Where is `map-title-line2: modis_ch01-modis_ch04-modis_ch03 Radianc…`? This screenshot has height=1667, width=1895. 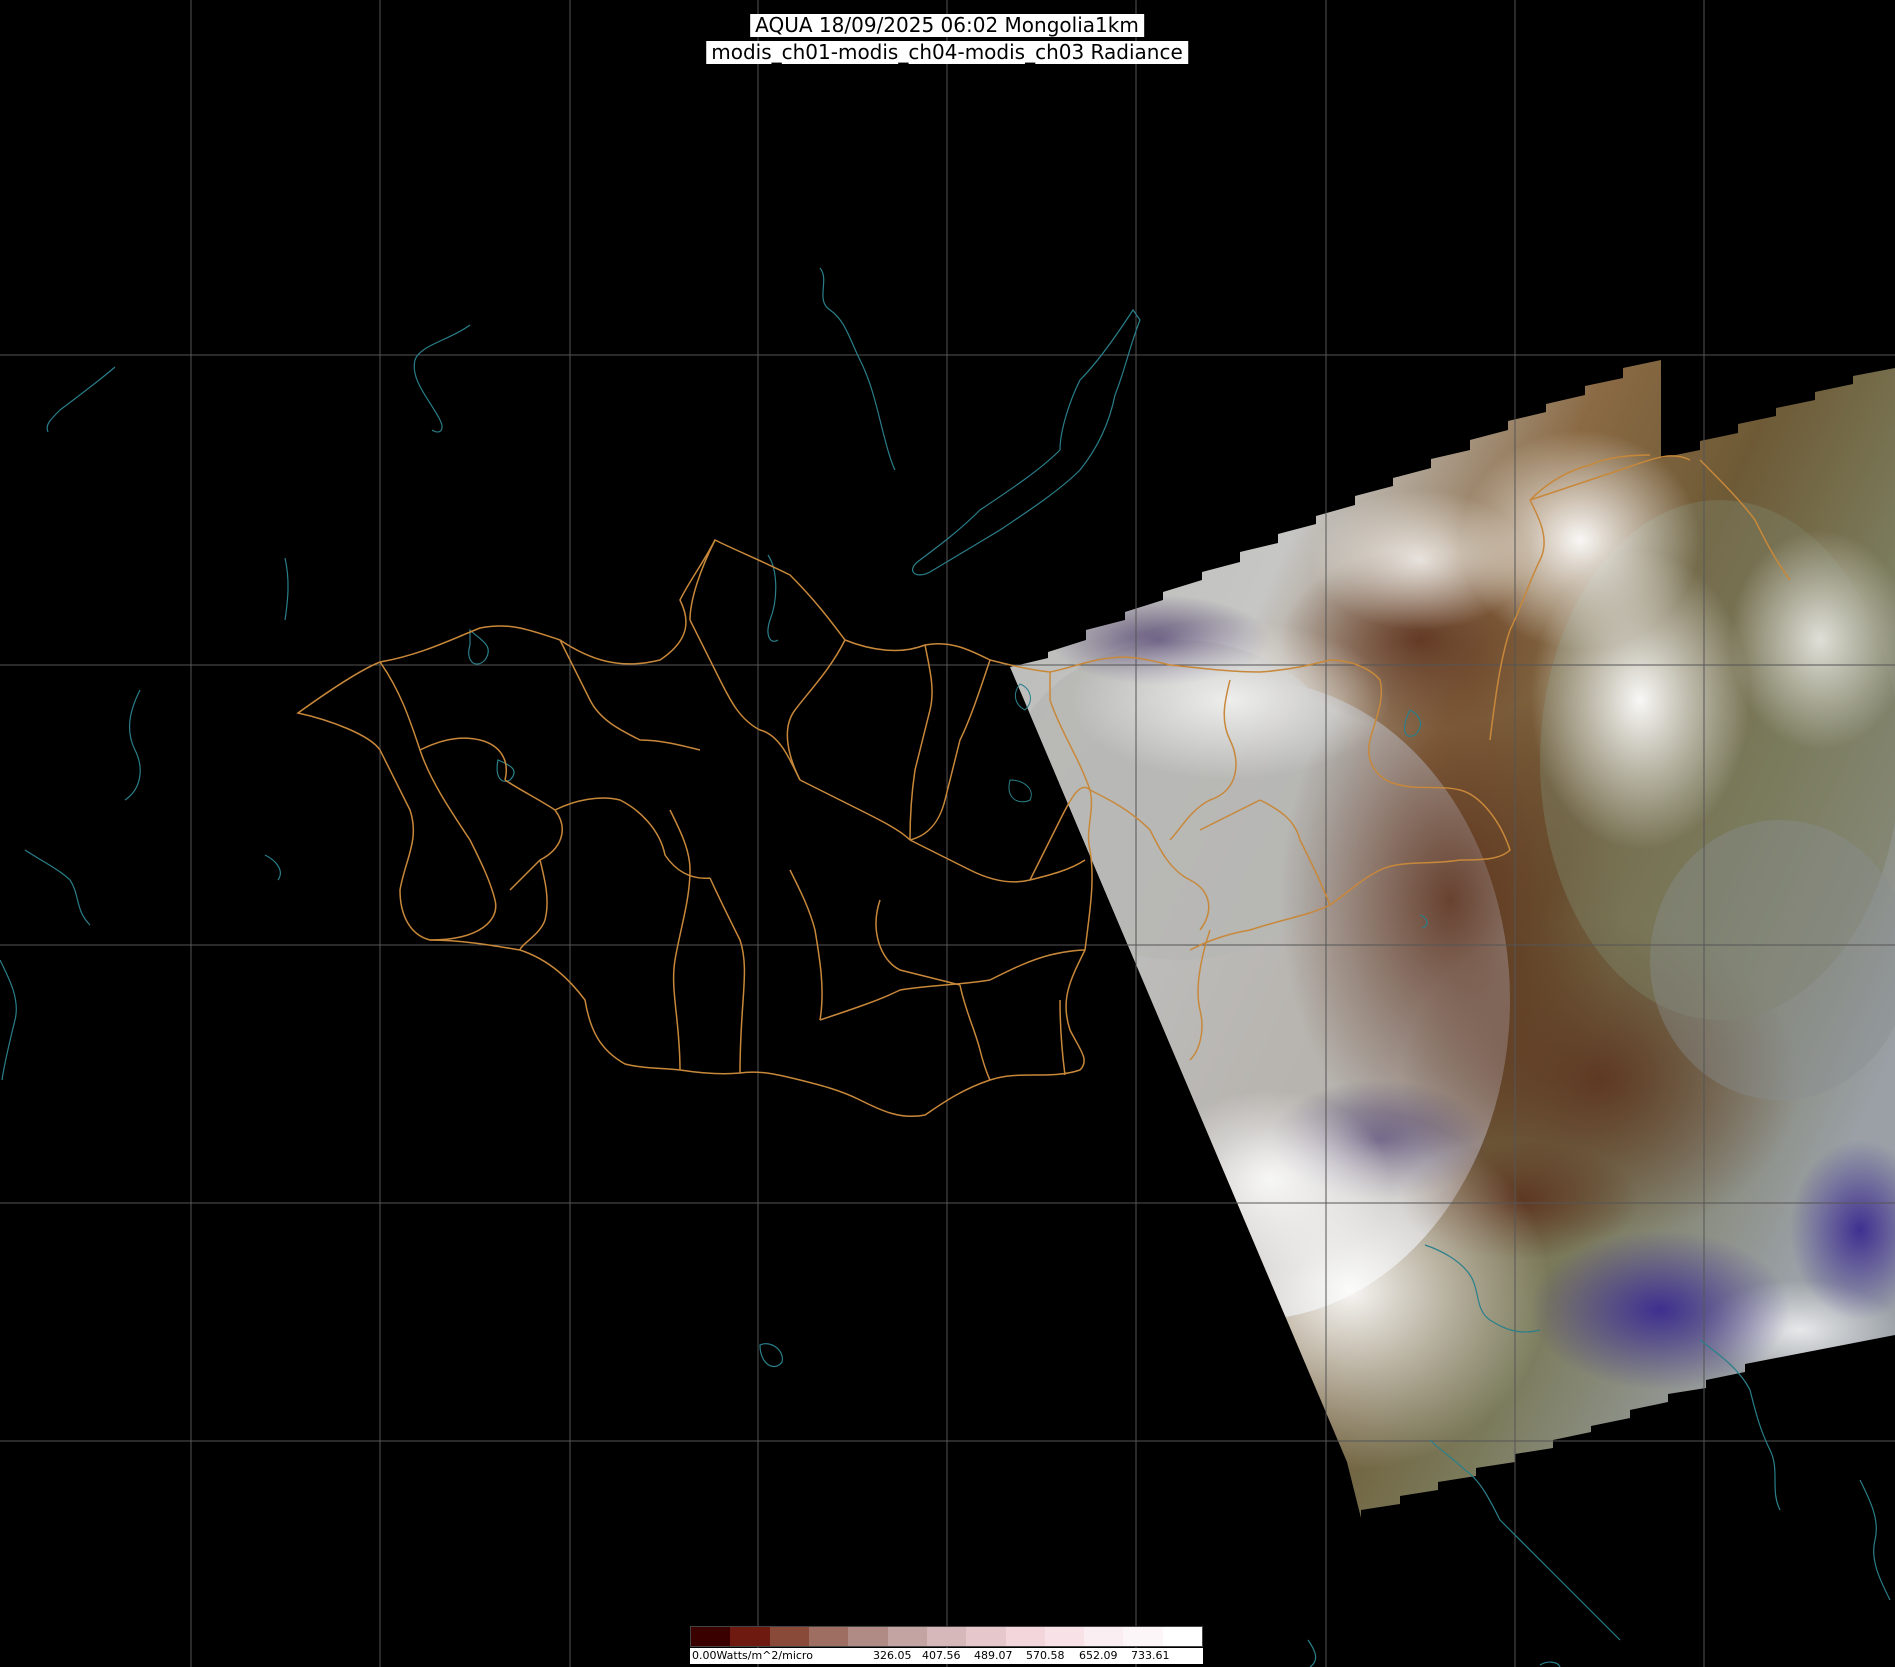 map-title-line2: modis_ch01-modis_ch04-modis_ch03 Radianc… is located at coordinates (947, 52).